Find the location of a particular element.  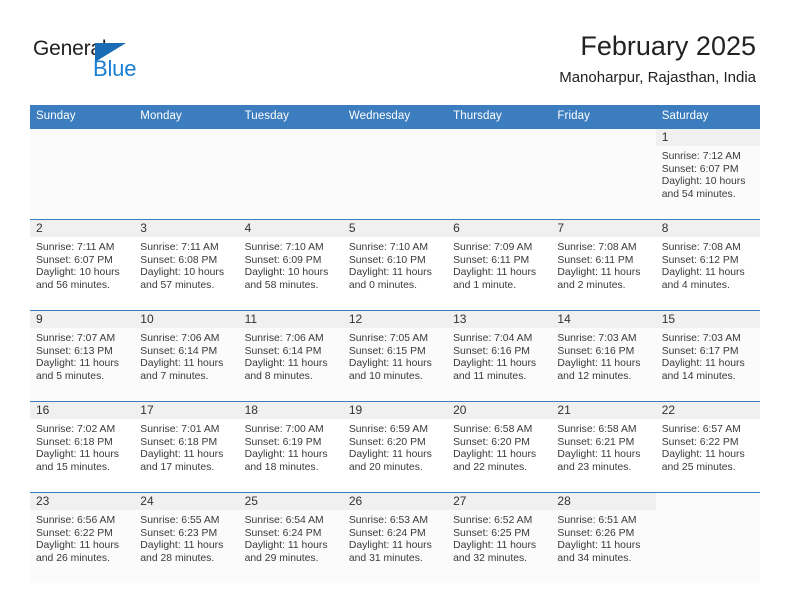

weekday-header-wednesday: Wednesday is located at coordinates (395, 117).